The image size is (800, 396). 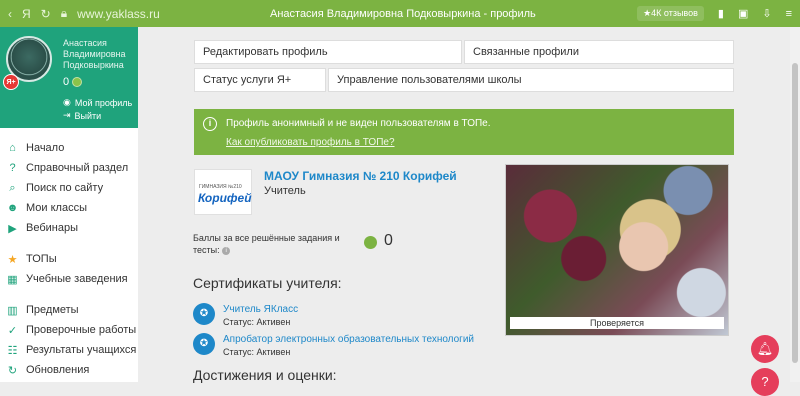 What do you see at coordinates (10, 14) in the screenshot?
I see `back-icon: ‹` at bounding box center [10, 14].